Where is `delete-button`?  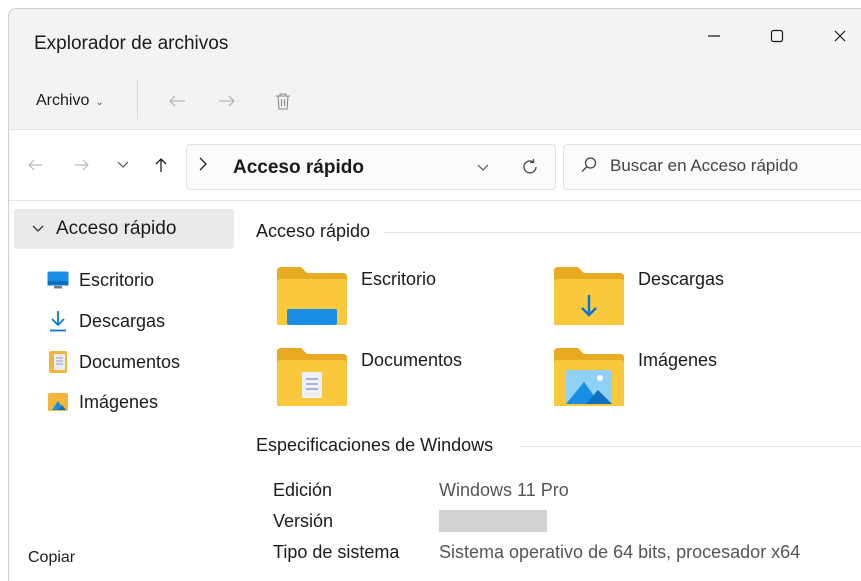 delete-button is located at coordinates (283, 101).